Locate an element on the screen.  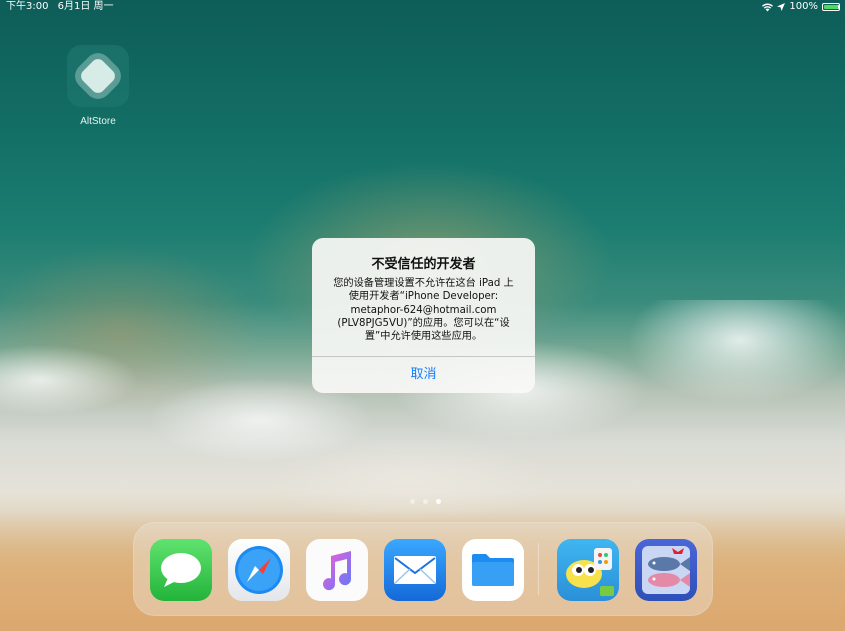
status-bar-right: 100% is located at coordinates (801, 7).